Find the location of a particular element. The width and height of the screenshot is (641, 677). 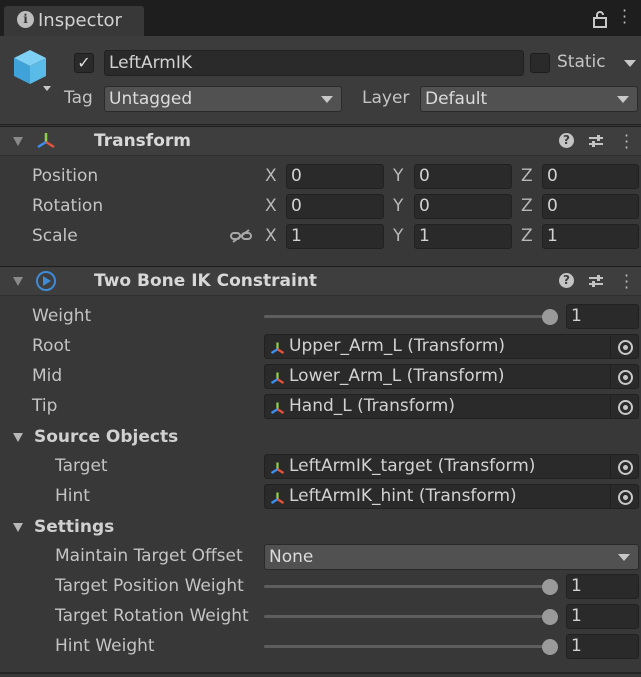

settings-foldout: Settings is located at coordinates (74, 527).